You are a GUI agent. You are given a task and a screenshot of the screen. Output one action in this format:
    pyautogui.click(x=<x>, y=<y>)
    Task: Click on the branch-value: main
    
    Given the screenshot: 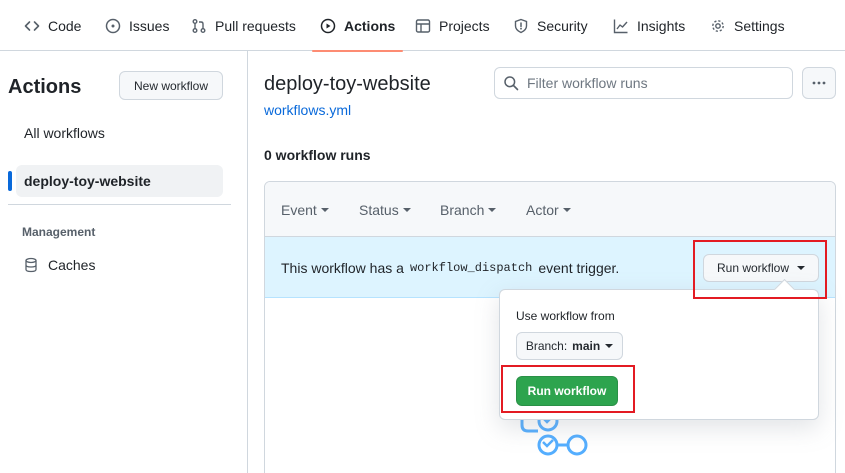 What is the action you would take?
    pyautogui.click(x=586, y=346)
    